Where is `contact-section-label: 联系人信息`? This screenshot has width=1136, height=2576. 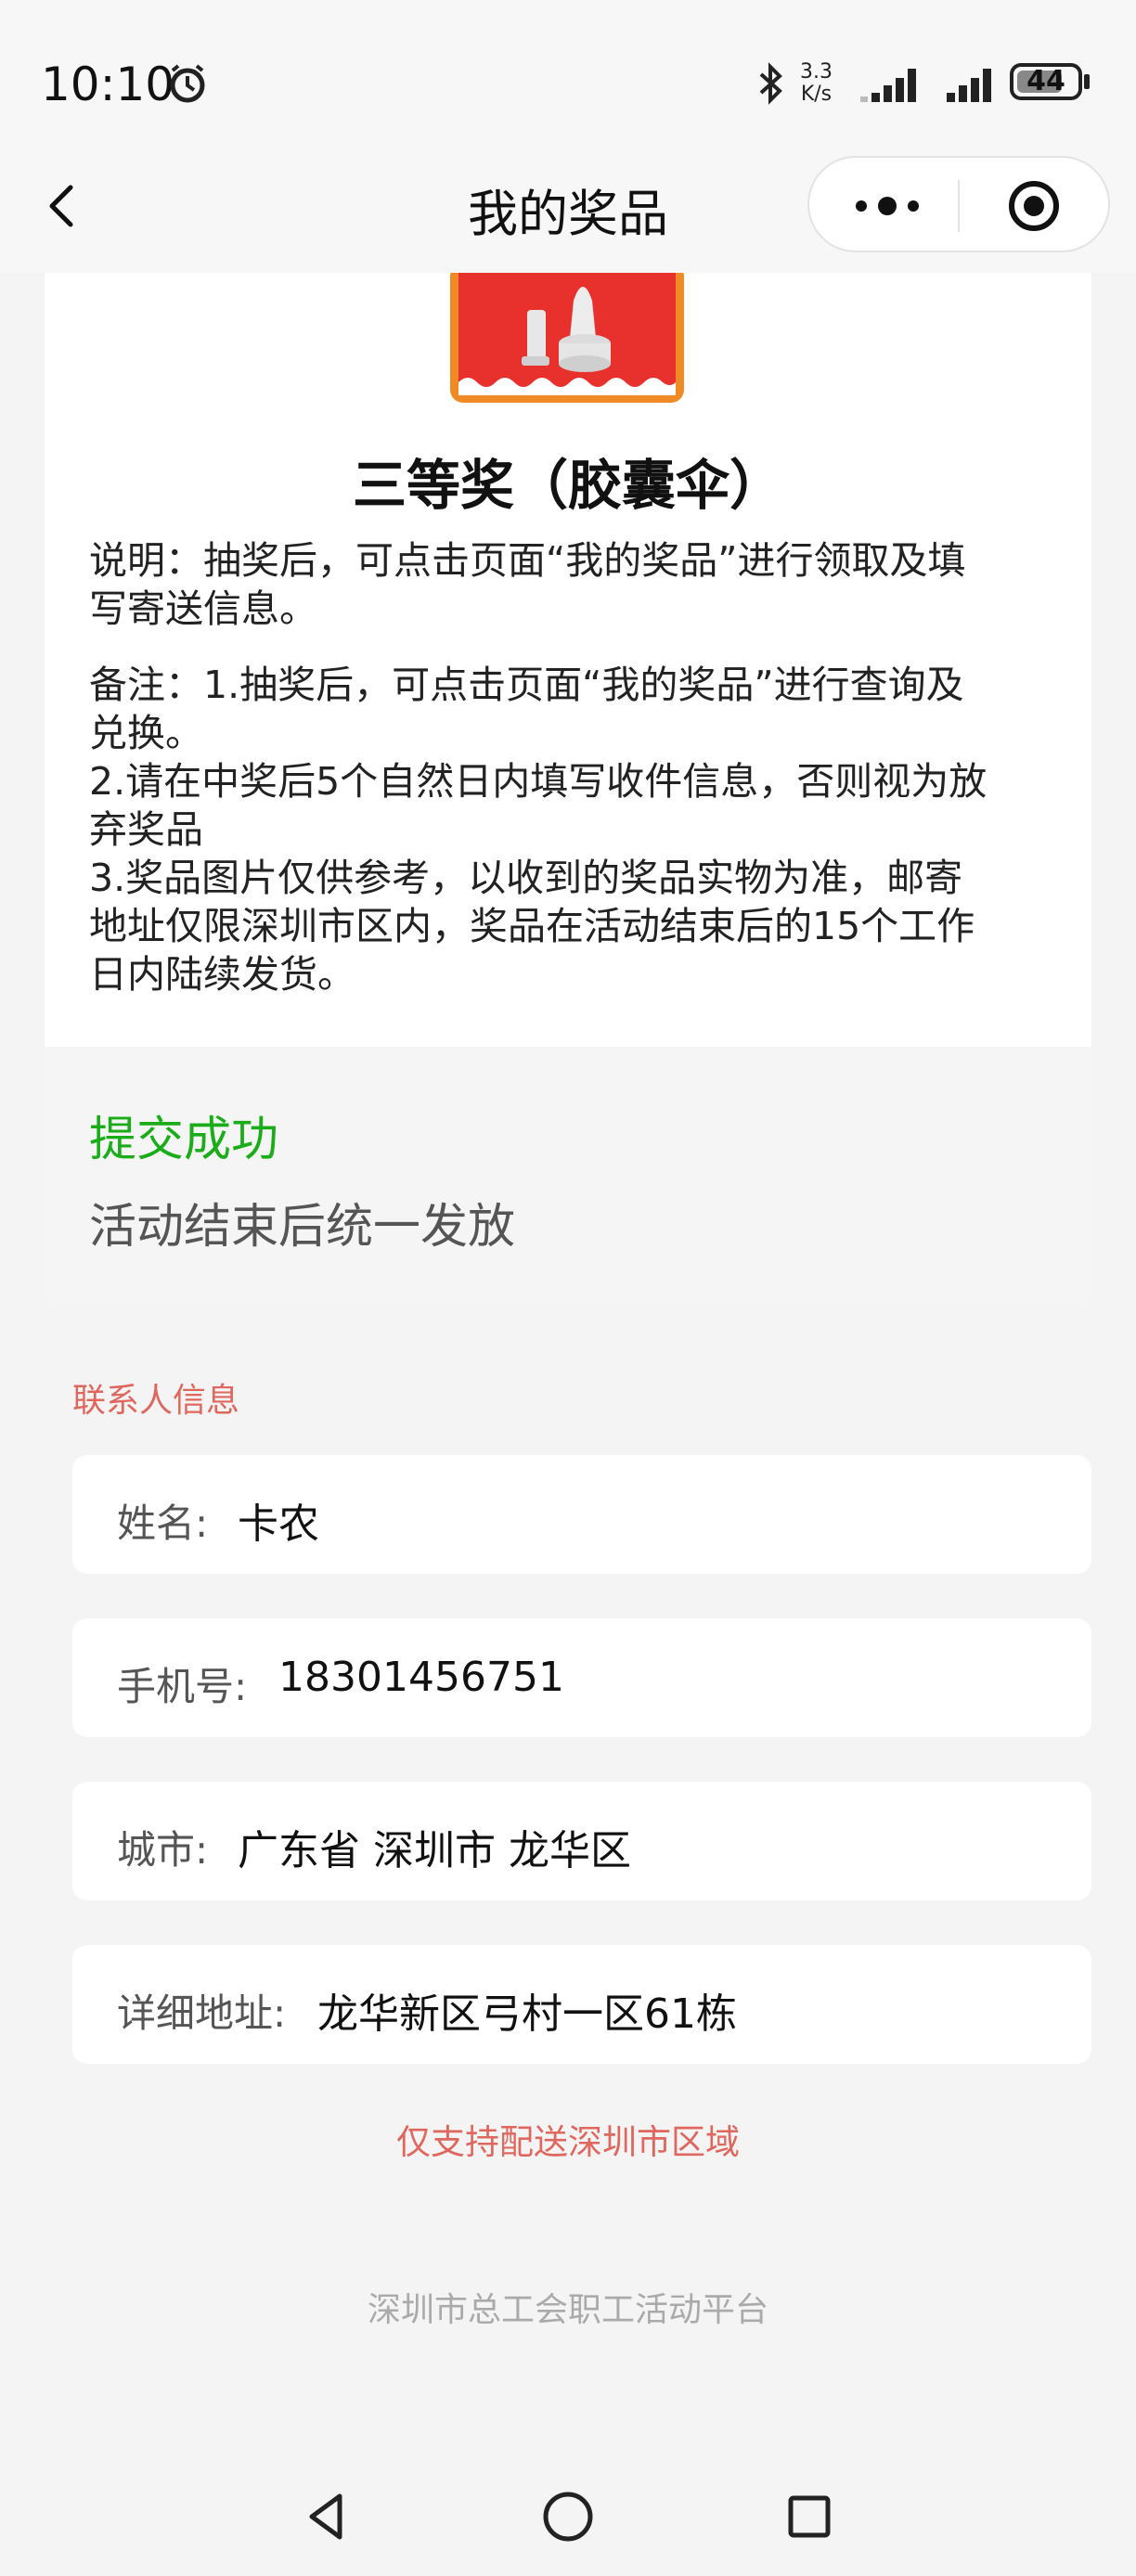
contact-section-label: 联系人信息 is located at coordinates (156, 1401).